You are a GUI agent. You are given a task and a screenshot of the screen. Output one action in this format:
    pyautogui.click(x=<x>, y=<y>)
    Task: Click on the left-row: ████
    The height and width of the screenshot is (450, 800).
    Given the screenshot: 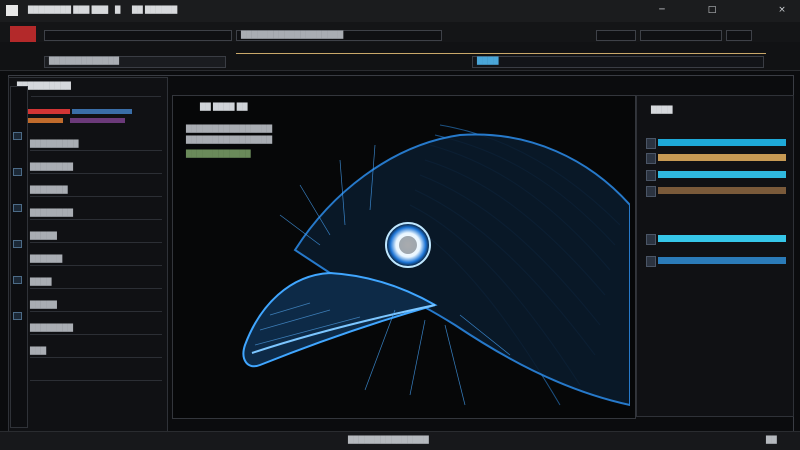 What is the action you would take?
    pyautogui.click(x=41, y=282)
    